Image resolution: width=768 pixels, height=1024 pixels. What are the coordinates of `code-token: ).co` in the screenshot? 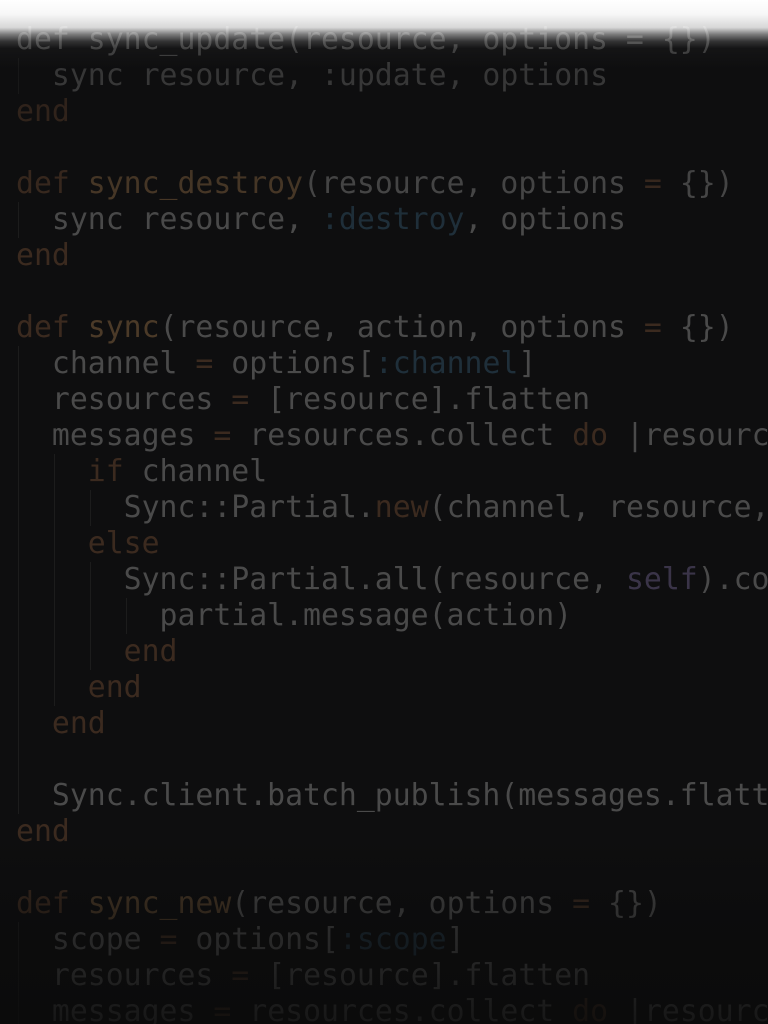 It's located at (732, 579).